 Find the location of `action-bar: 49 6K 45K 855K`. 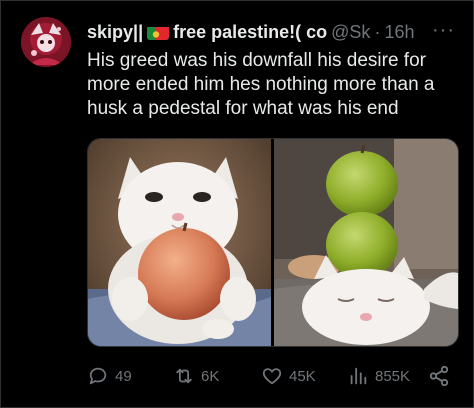

action-bar: 49 6K 45K 855K is located at coordinates (275, 376).